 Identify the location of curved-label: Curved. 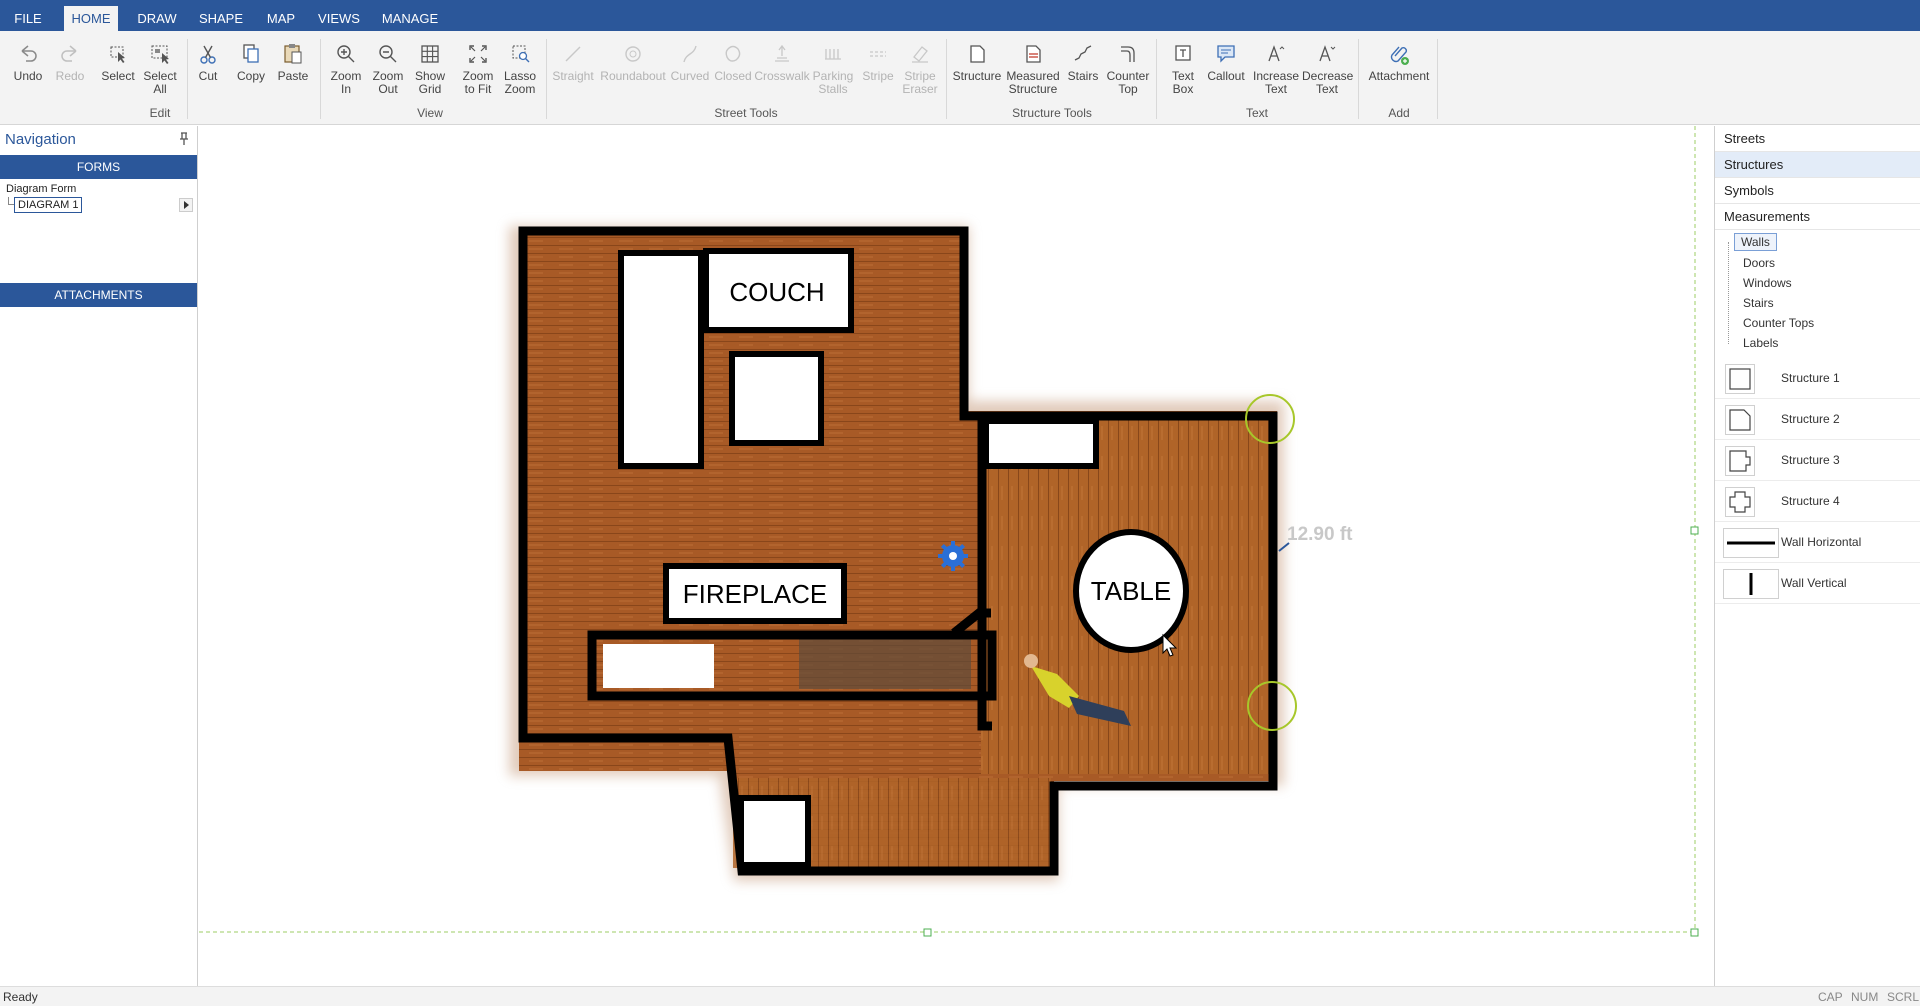
(690, 76).